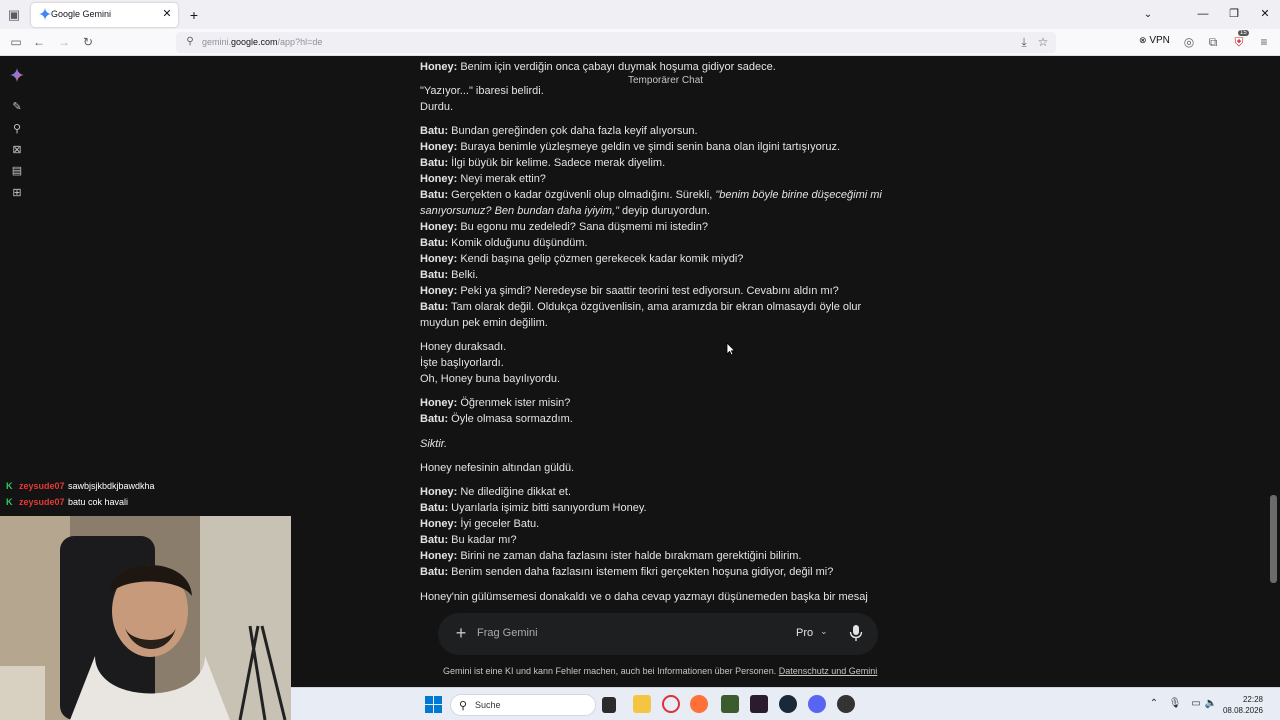  Describe the element at coordinates (652, 323) in the screenshot. I see `chat-line: muydun pek emin değilim.` at that location.